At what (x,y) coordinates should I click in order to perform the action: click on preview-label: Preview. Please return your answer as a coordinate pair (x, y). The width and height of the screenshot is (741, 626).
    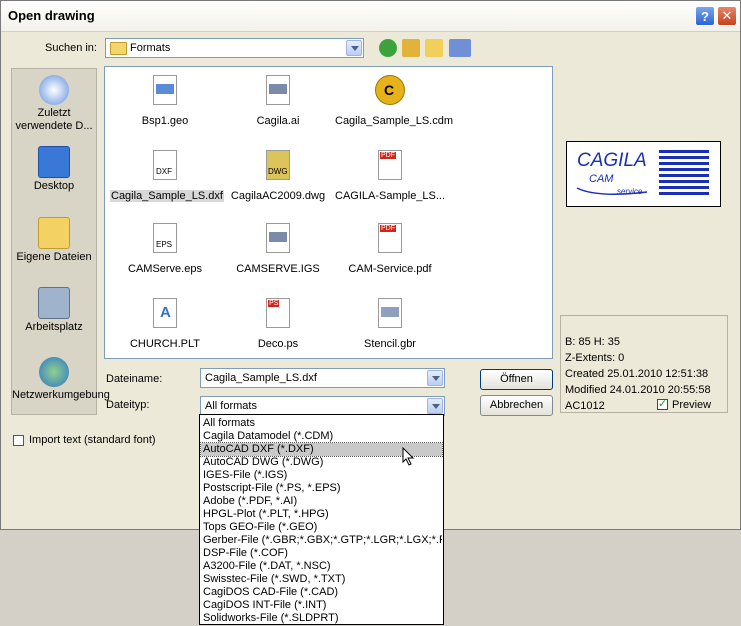
    Looking at the image, I should click on (692, 405).